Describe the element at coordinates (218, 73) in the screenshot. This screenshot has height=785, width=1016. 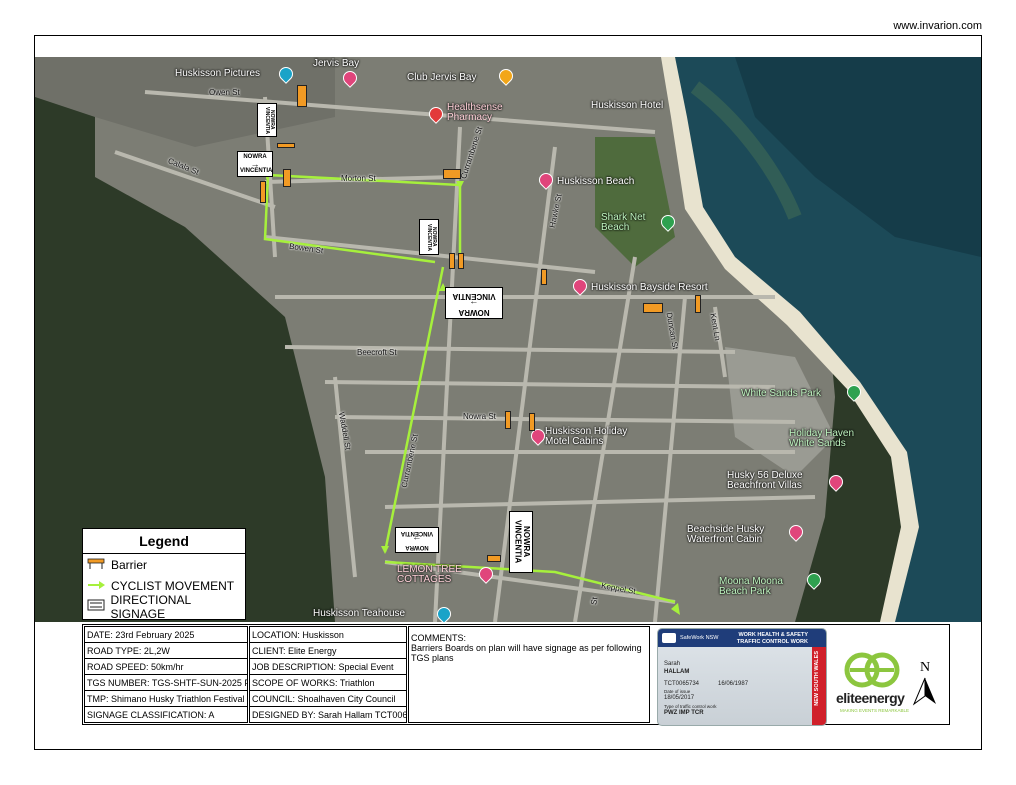
I see `label-huskisson-pictures: Huskisson Pictures` at that location.